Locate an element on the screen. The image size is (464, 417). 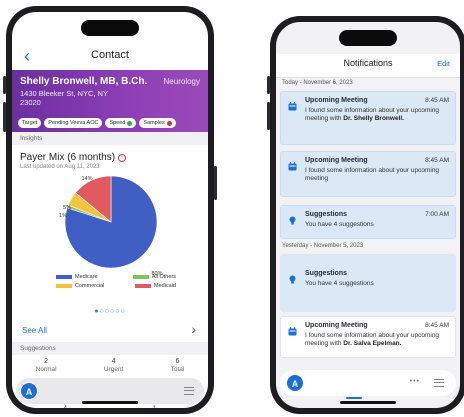
legend-label: All Others is located at coordinates (163, 277).